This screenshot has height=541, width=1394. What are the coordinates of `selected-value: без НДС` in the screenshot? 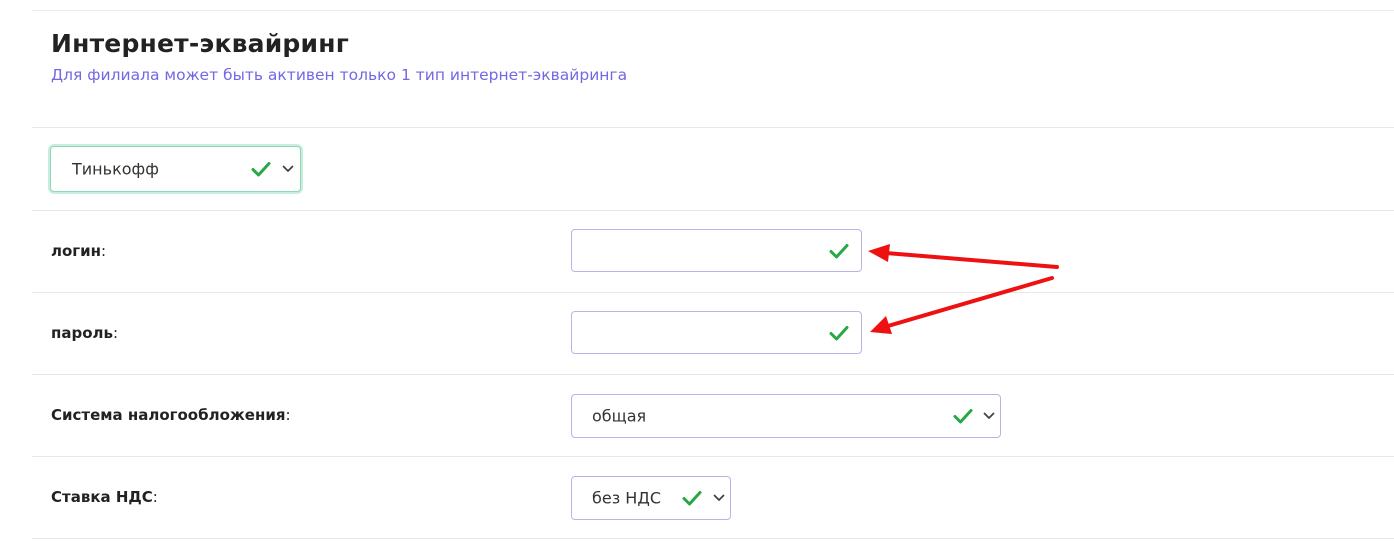 It's located at (627, 498).